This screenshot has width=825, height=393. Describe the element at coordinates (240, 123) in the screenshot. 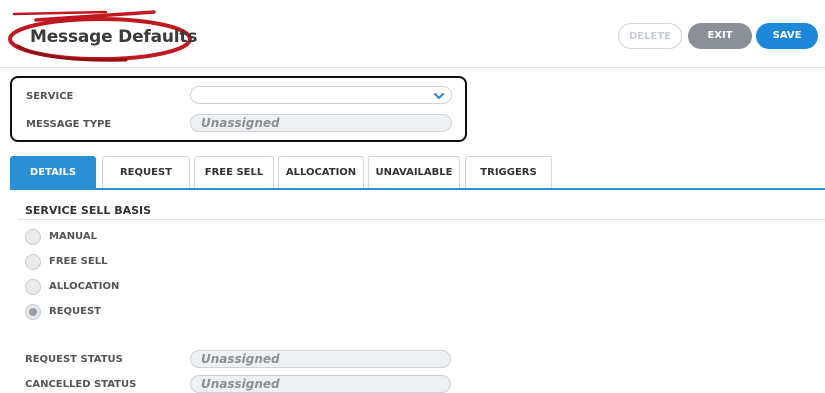

I see `message-type-value: Unassigned` at that location.